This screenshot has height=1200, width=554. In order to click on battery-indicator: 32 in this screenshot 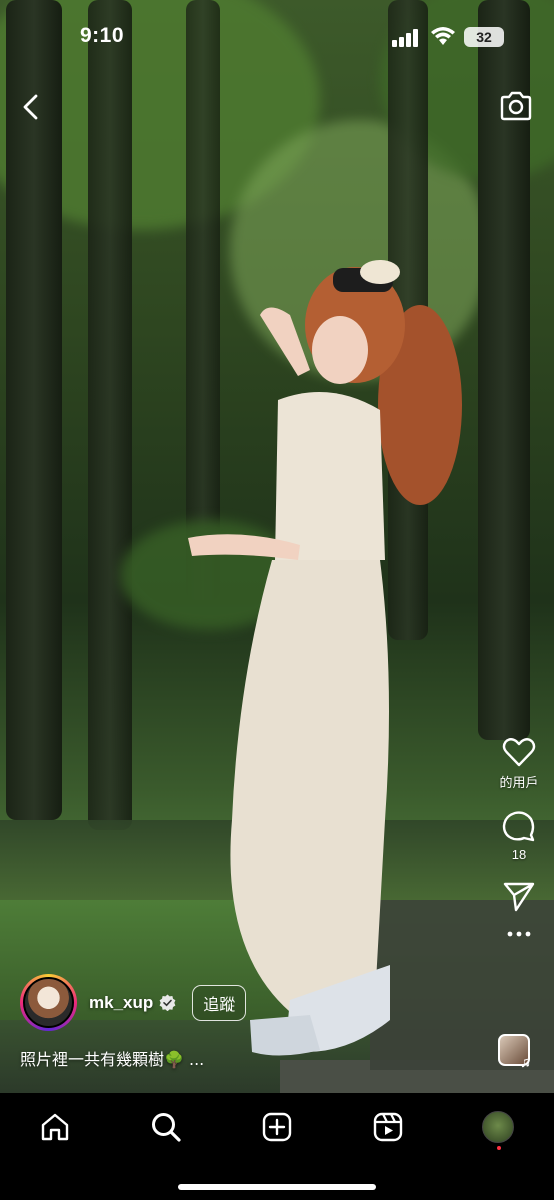, I will do `click(484, 37)`.